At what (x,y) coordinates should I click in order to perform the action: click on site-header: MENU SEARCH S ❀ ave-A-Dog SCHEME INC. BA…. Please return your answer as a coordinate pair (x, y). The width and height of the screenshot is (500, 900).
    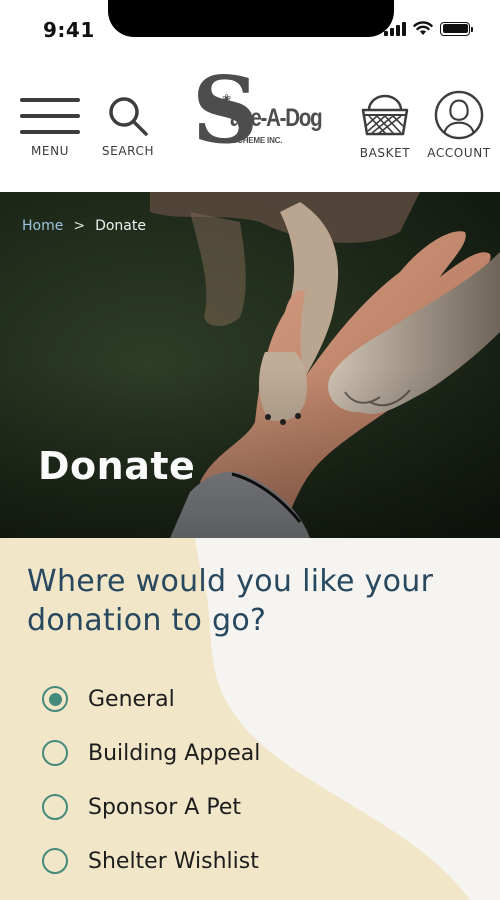
    Looking at the image, I should click on (250, 126).